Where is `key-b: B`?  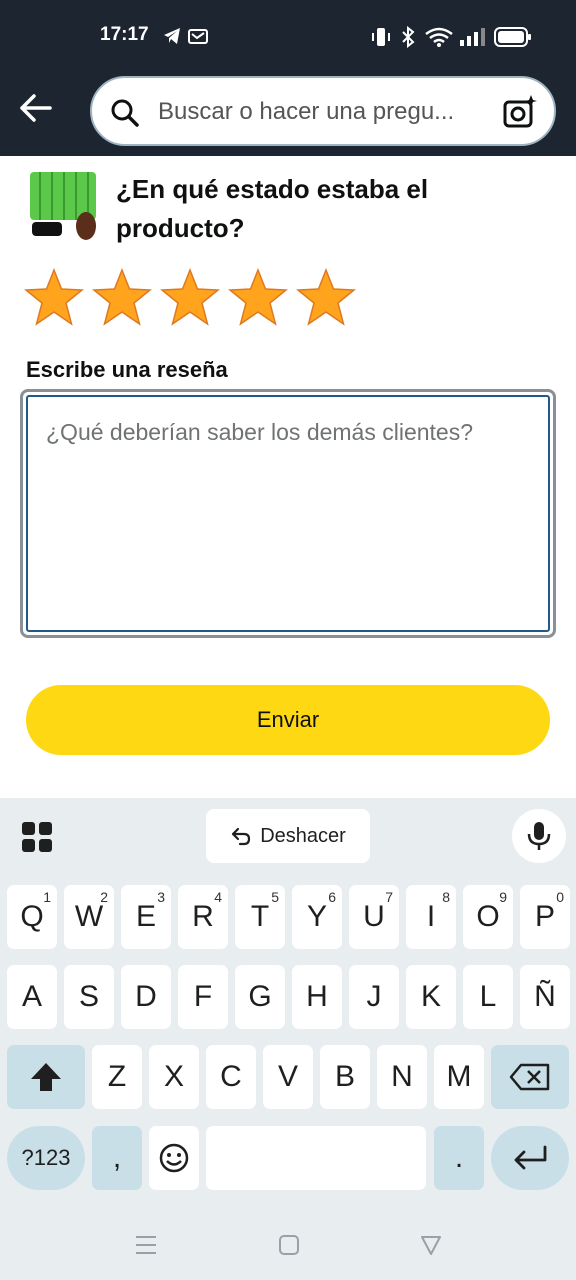
key-b: B is located at coordinates (345, 1077).